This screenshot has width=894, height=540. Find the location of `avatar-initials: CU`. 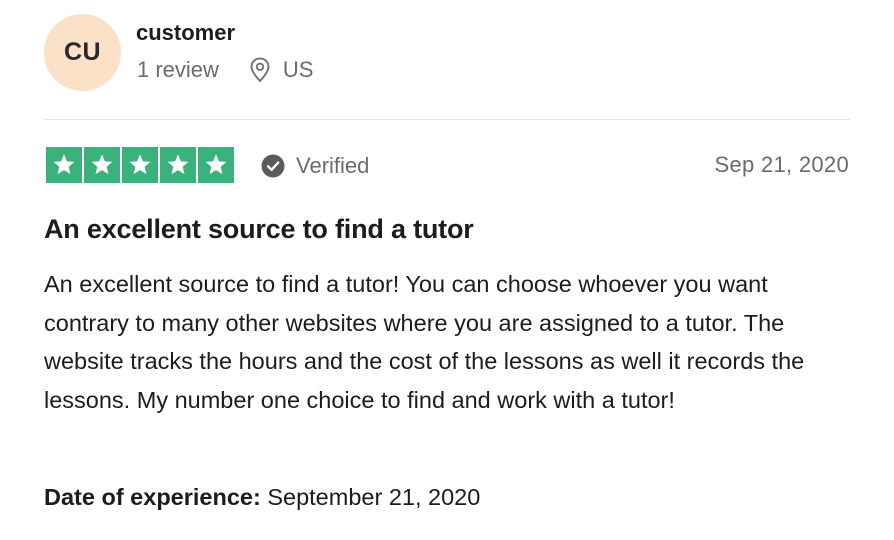

avatar-initials: CU is located at coordinates (82, 52).